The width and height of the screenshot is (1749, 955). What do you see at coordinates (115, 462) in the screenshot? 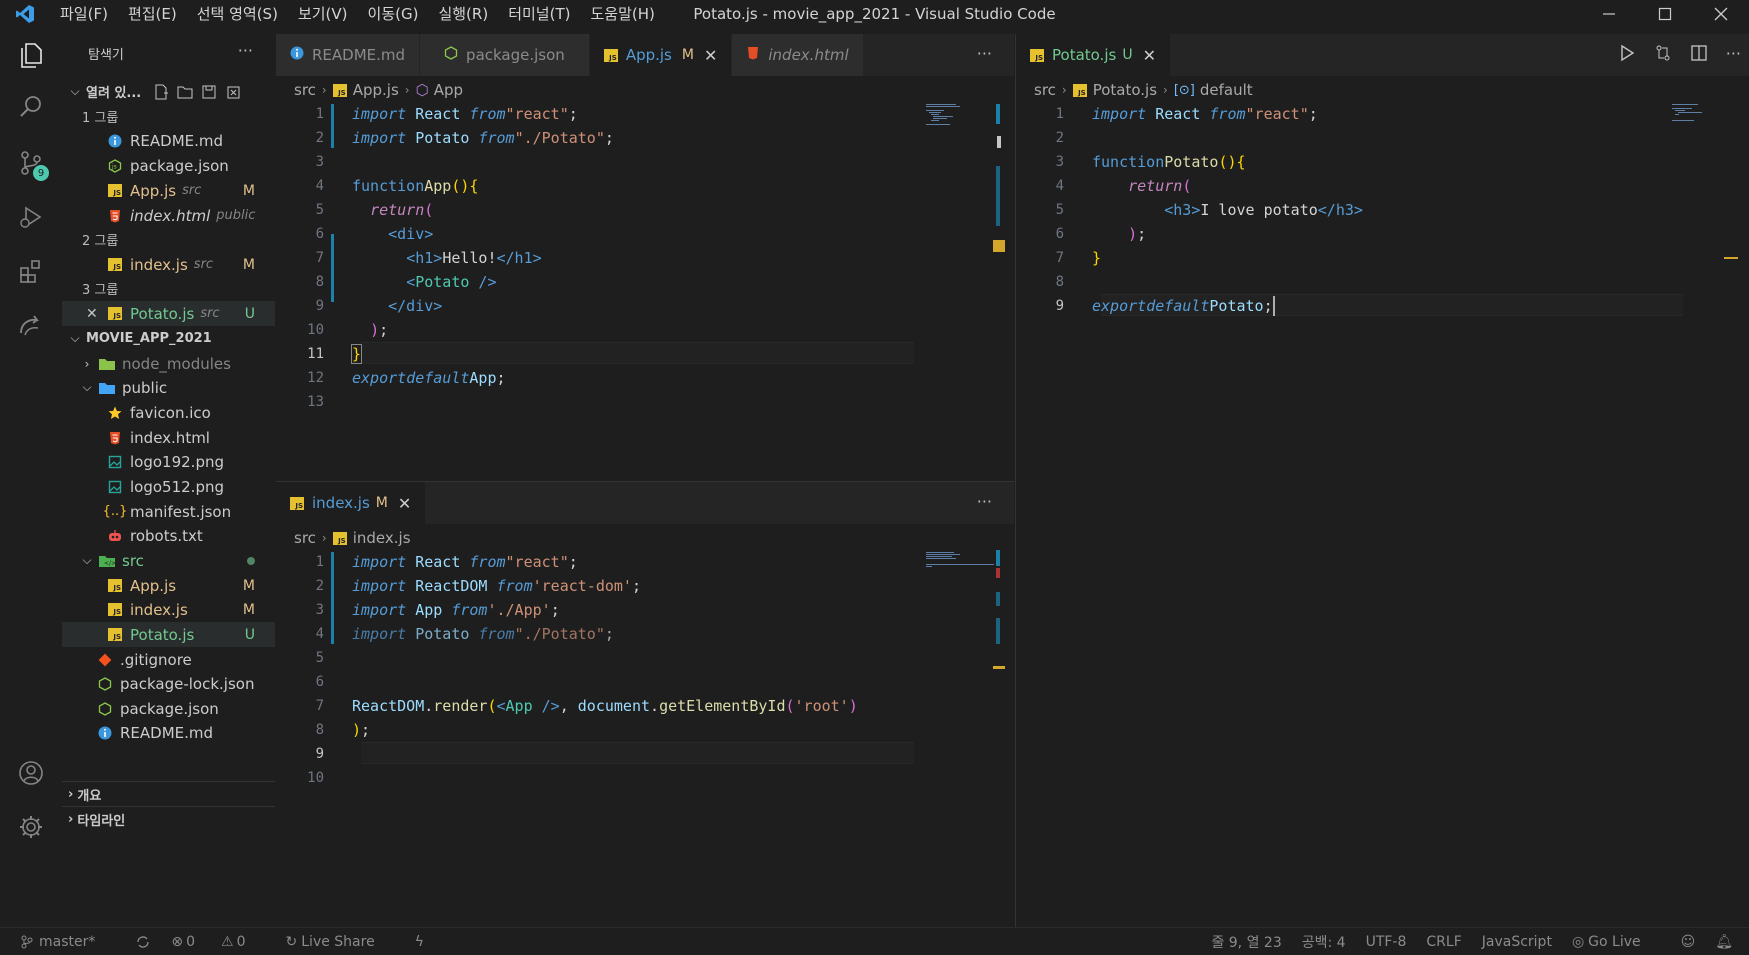
I see `image-file-icon` at bounding box center [115, 462].